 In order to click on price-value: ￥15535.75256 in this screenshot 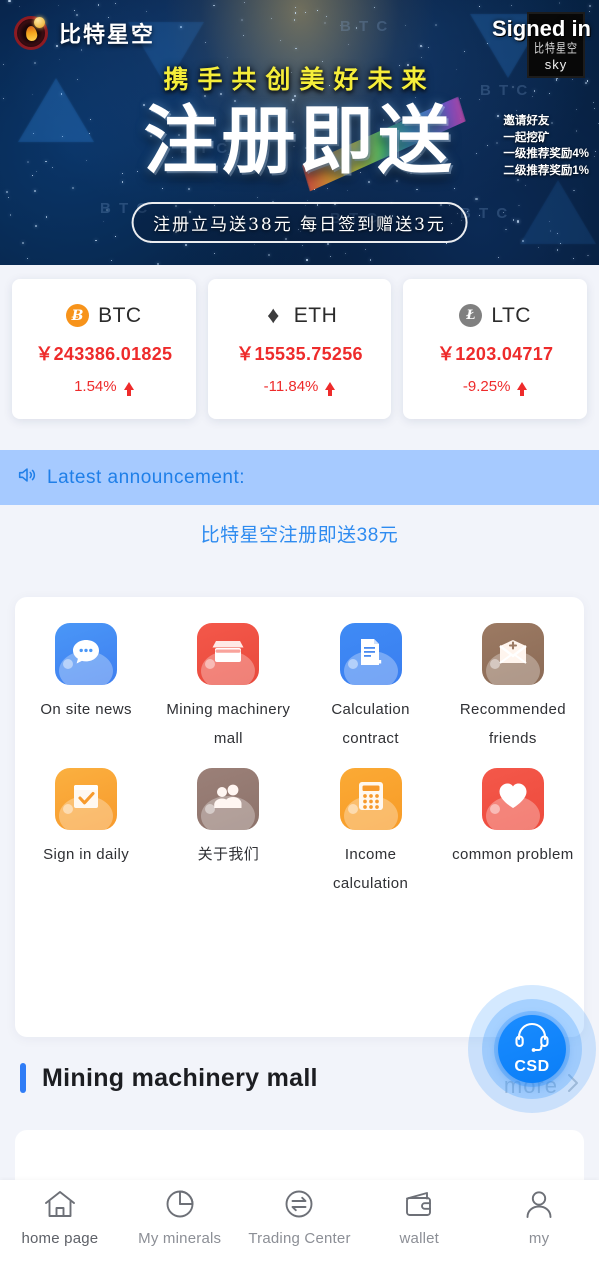, I will do `click(299, 353)`.